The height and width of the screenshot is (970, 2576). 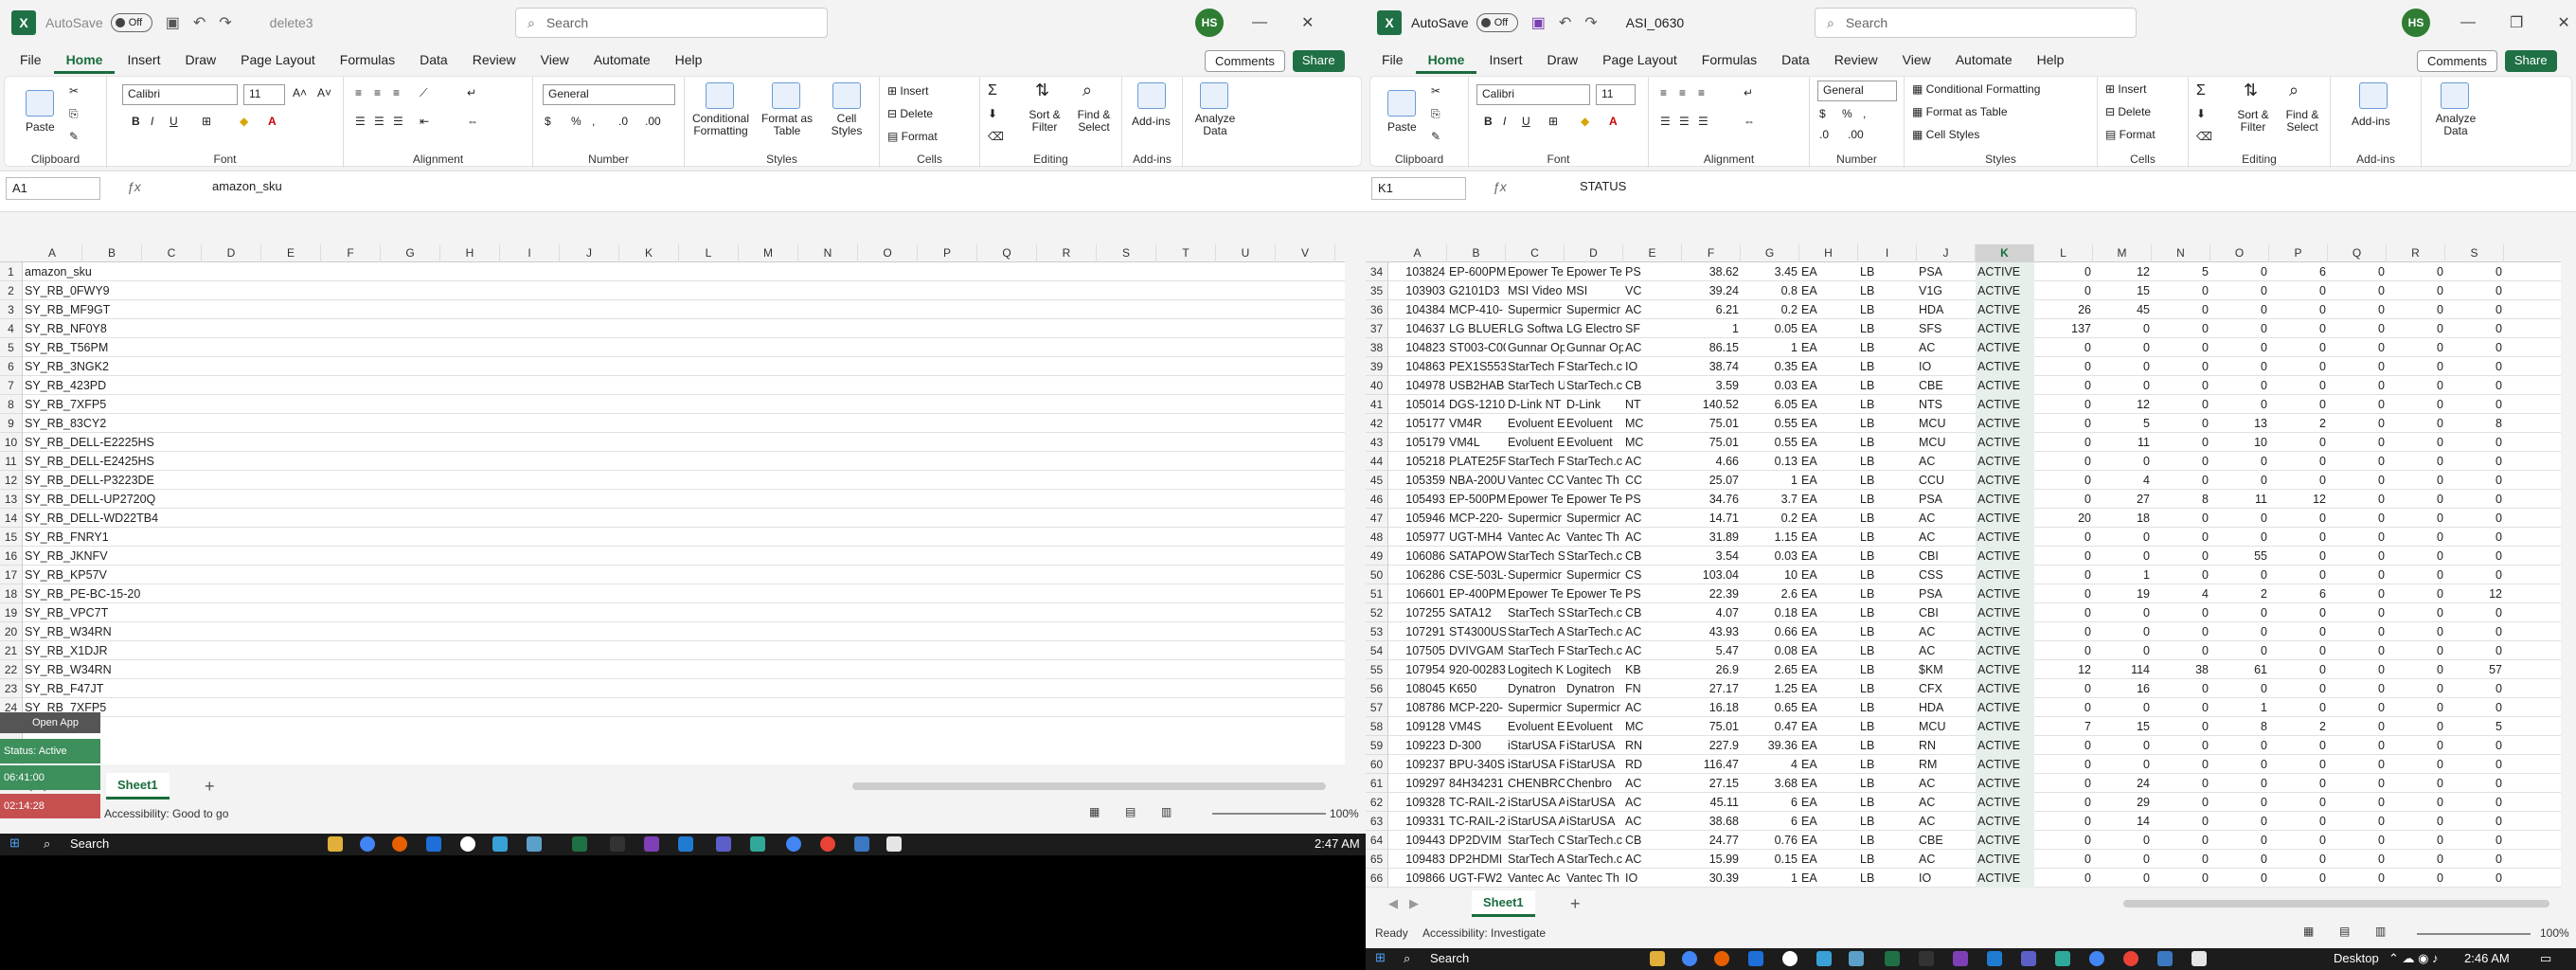 What do you see at coordinates (1946, 500) in the screenshot?
I see `cell: PSA` at bounding box center [1946, 500].